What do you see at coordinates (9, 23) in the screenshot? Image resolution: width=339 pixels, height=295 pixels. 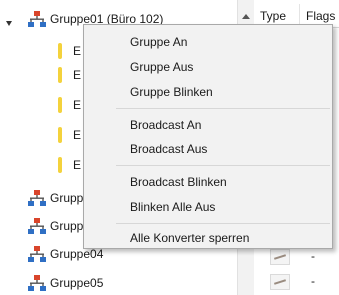 I see `expander-icon` at bounding box center [9, 23].